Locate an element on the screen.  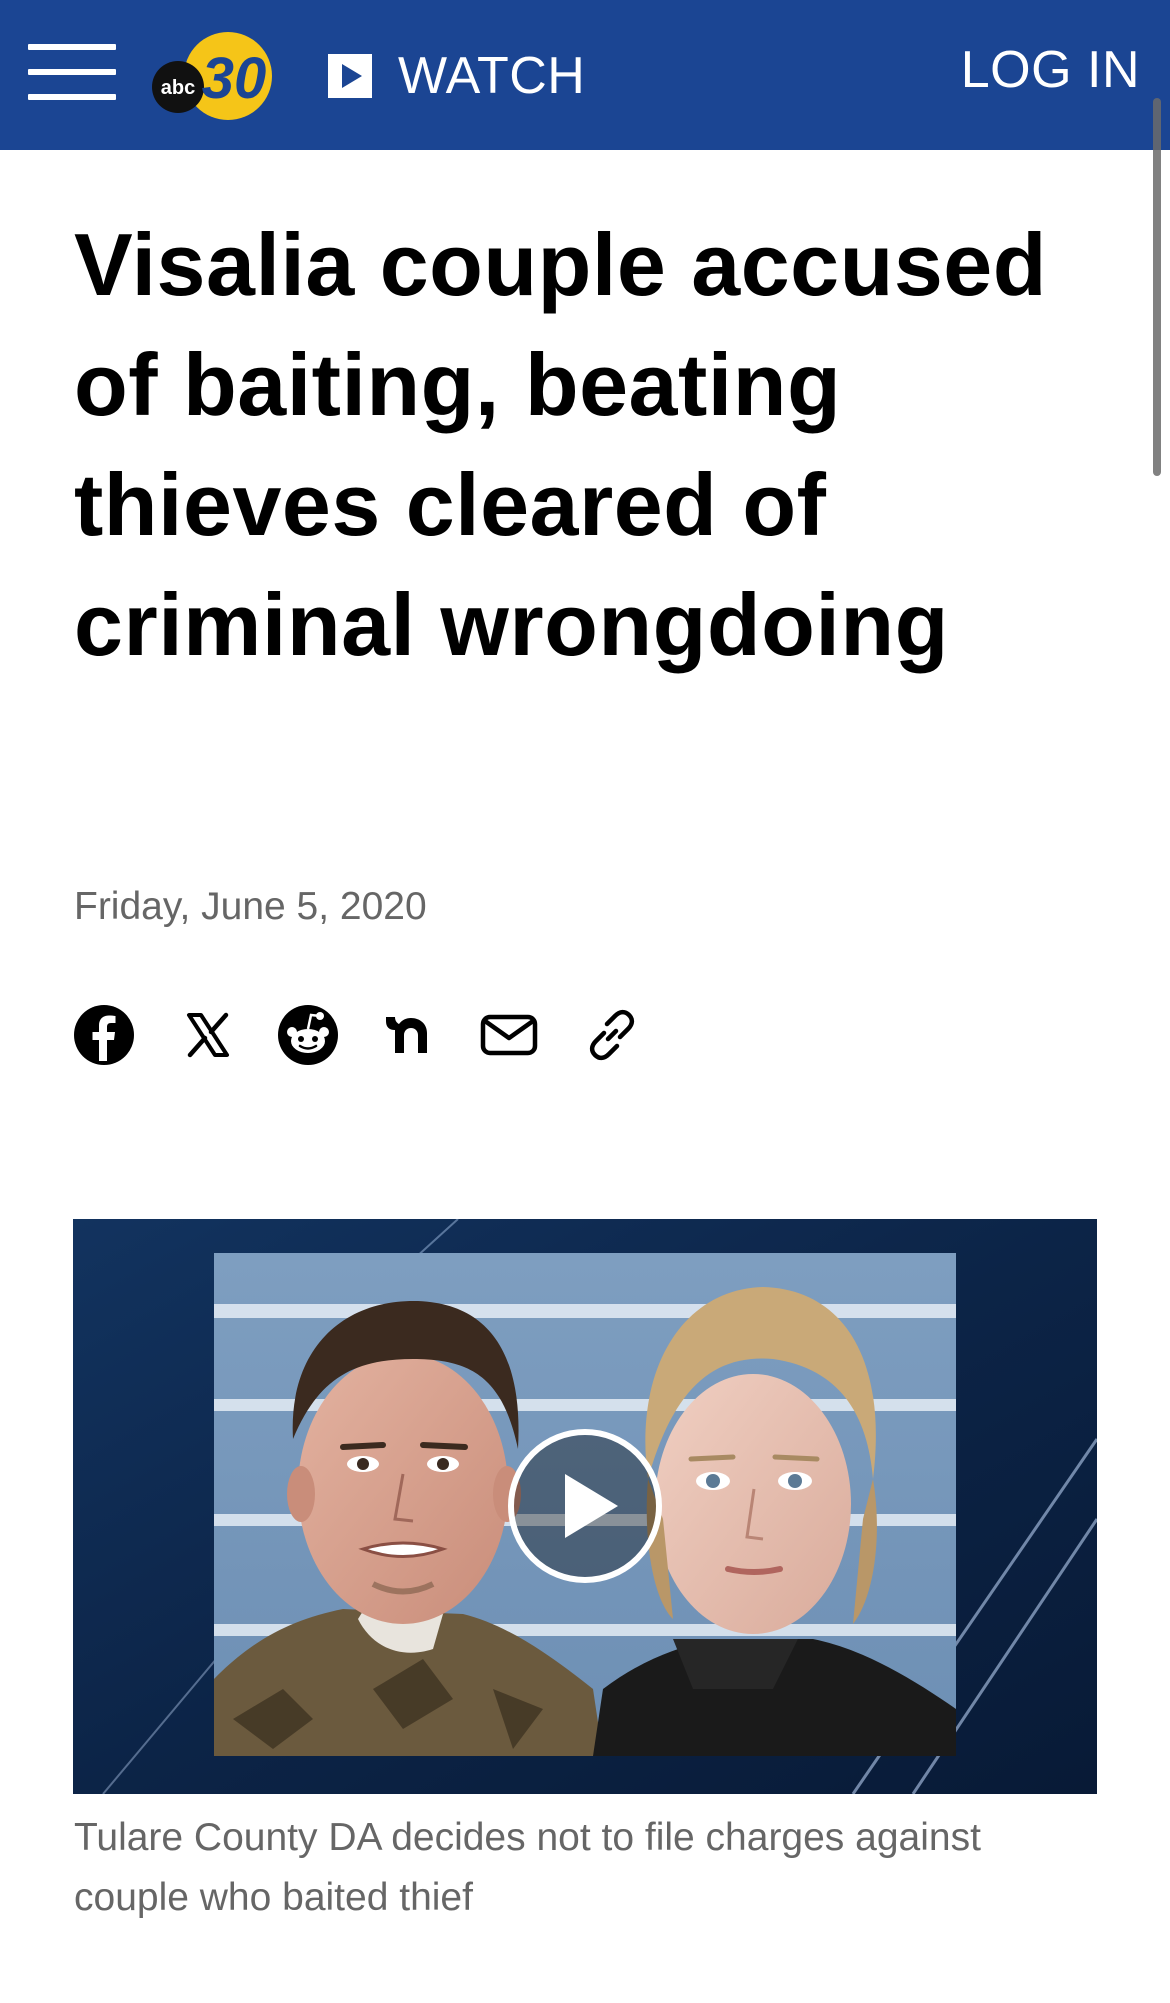
nextdoor-icon is located at coordinates (410, 1035).